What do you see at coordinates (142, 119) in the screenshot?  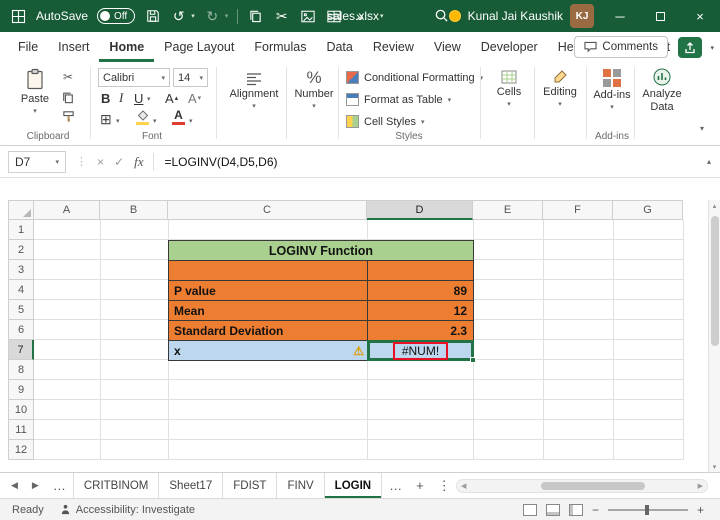 I see `fill-color-button` at bounding box center [142, 119].